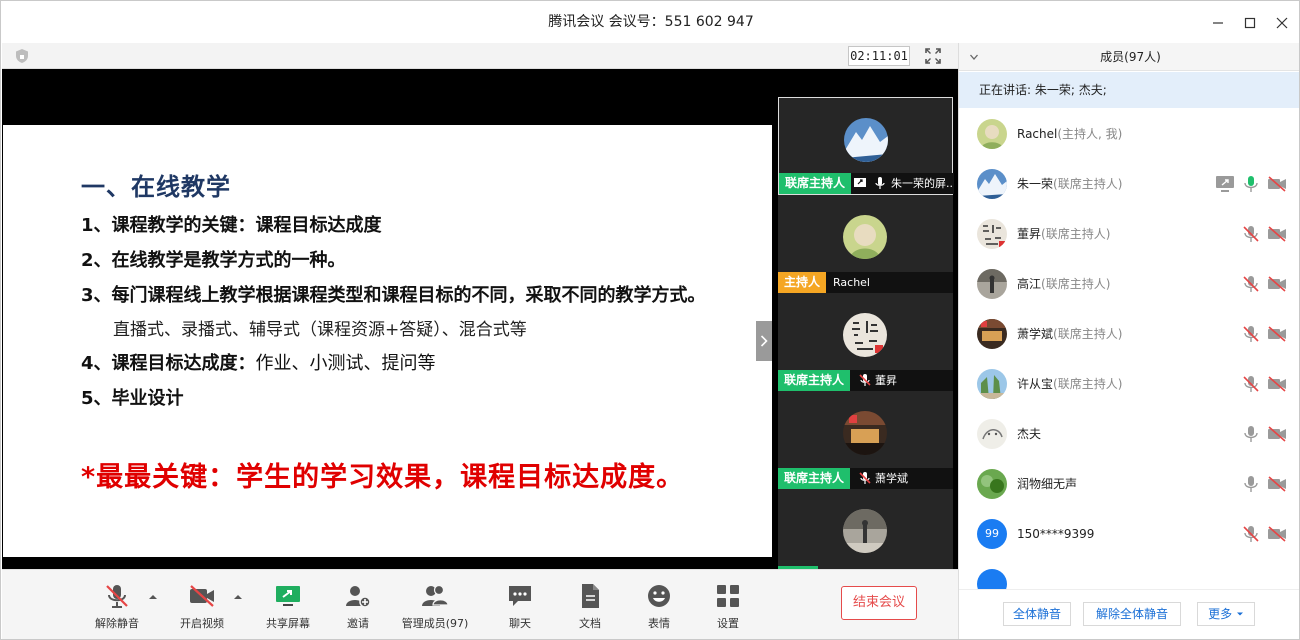 This screenshot has height=640, width=1300. What do you see at coordinates (1129, 284) in the screenshot?
I see `member-row: 高江(联席主持人)` at bounding box center [1129, 284].